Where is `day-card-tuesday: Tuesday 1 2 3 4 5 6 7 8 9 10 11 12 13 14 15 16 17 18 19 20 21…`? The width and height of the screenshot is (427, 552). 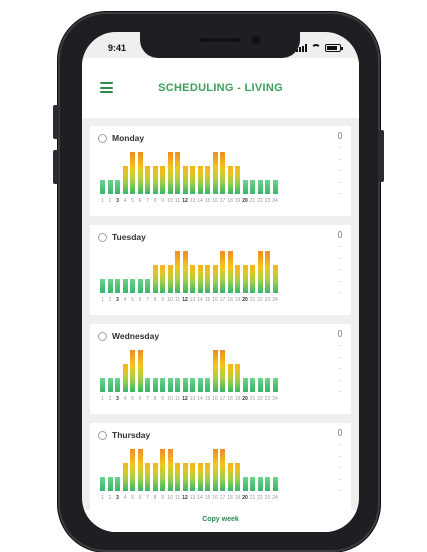 day-card-tuesday: Tuesday 1 2 3 4 5 6 7 8 9 10 11 12 13 14 15 16 17 18 19 20 21… is located at coordinates (220, 270).